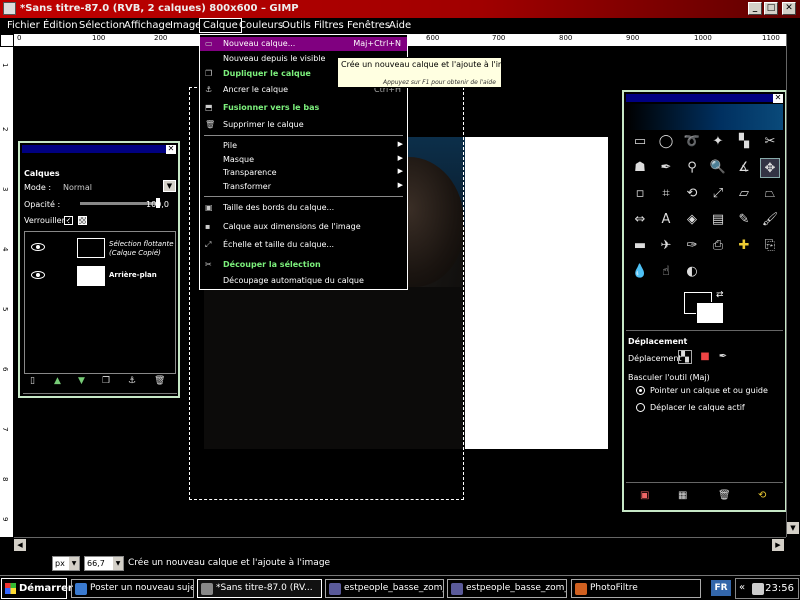  What do you see at coordinates (157, 204) in the screenshot?
I see `opacity-value: 100,0` at bounding box center [157, 204].